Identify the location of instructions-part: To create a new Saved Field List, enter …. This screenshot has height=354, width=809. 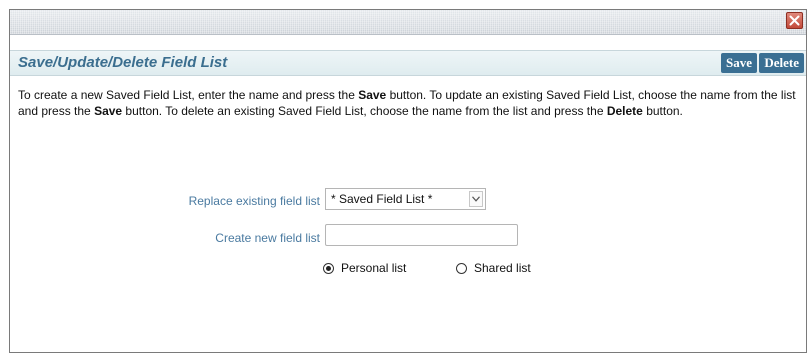
(188, 95).